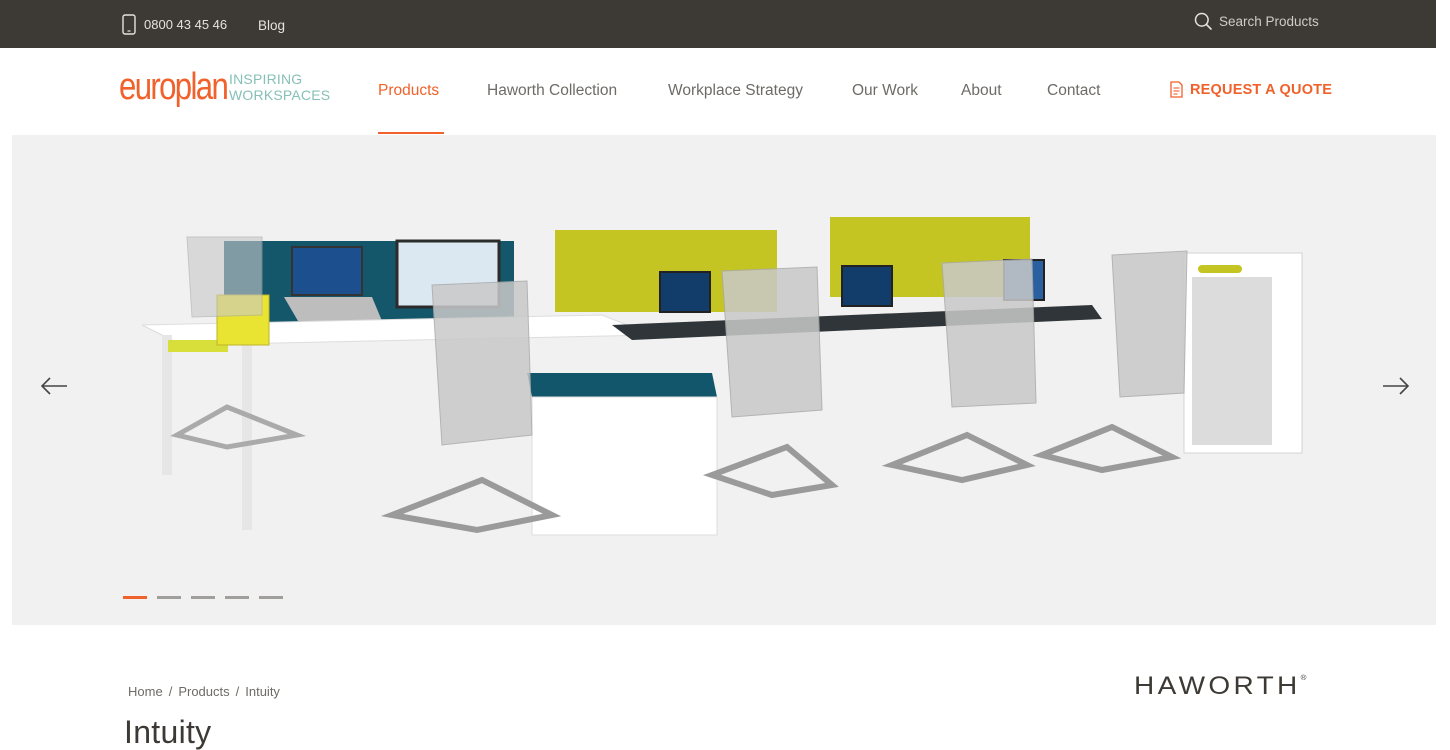 This screenshot has width=1450, height=750. Describe the element at coordinates (1220, 269) in the screenshot. I see `cabinet-handle` at that location.